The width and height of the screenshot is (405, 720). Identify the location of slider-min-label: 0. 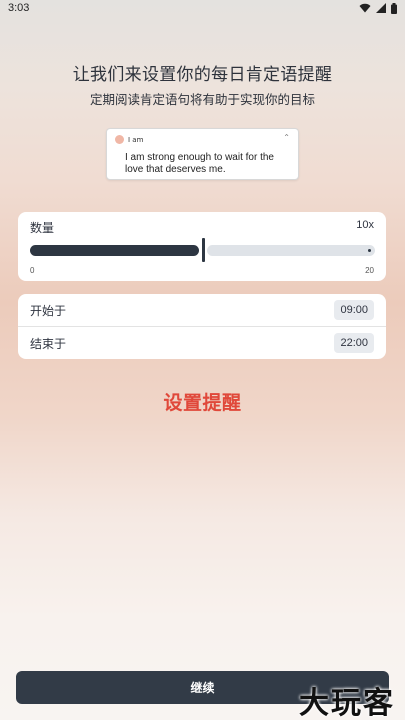
(32, 270).